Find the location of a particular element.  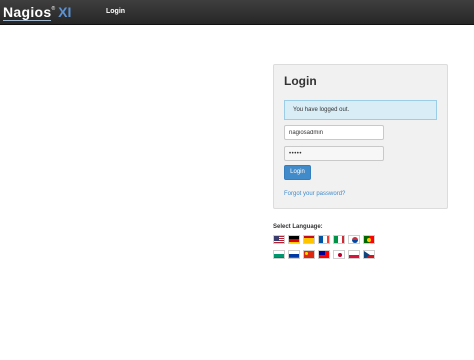

taiwan-flag-icon is located at coordinates (324, 254).